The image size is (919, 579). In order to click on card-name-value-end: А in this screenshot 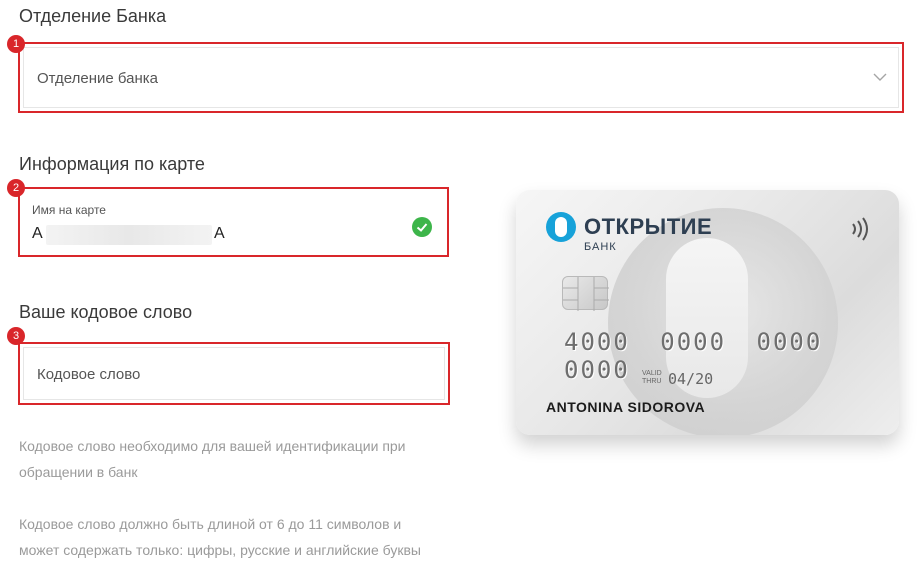, I will do `click(219, 233)`.